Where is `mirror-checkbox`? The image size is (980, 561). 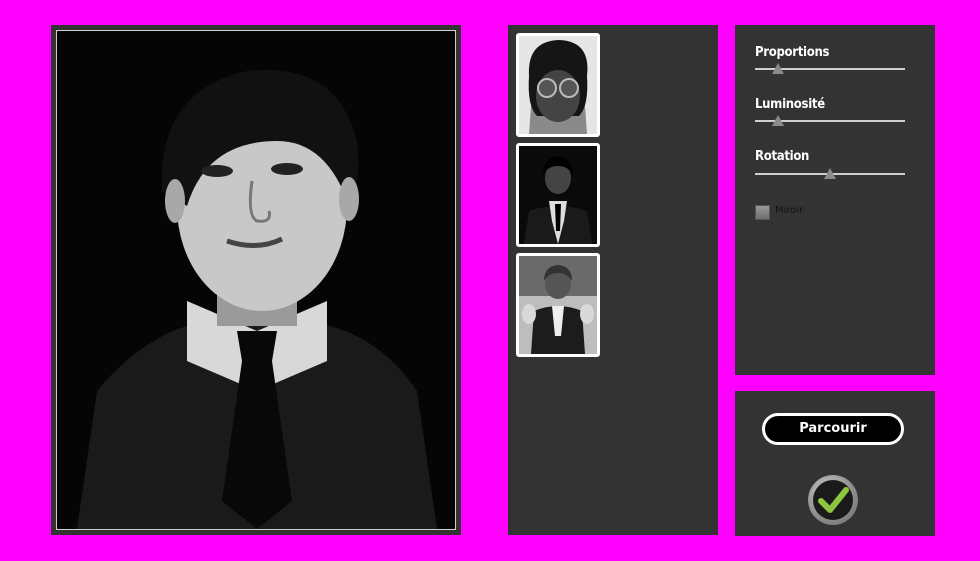
mirror-checkbox is located at coordinates (762, 212).